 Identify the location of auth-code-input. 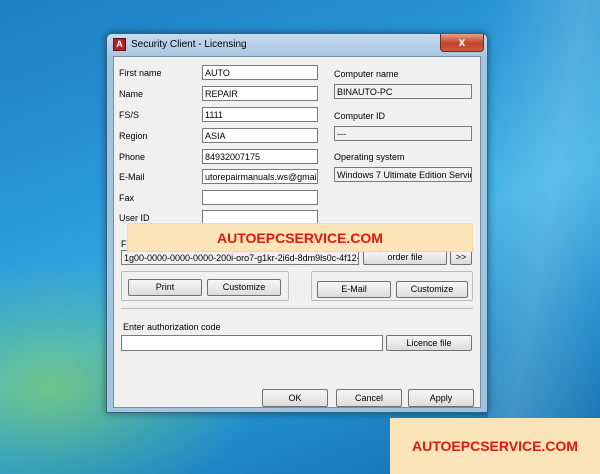
(252, 343).